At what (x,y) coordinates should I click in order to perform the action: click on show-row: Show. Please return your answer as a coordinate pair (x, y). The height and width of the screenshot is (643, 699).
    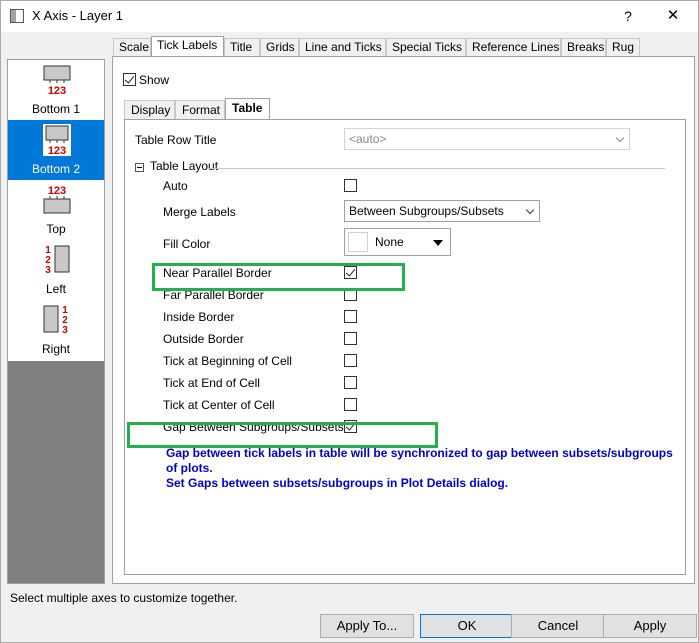
    Looking at the image, I should click on (146, 79).